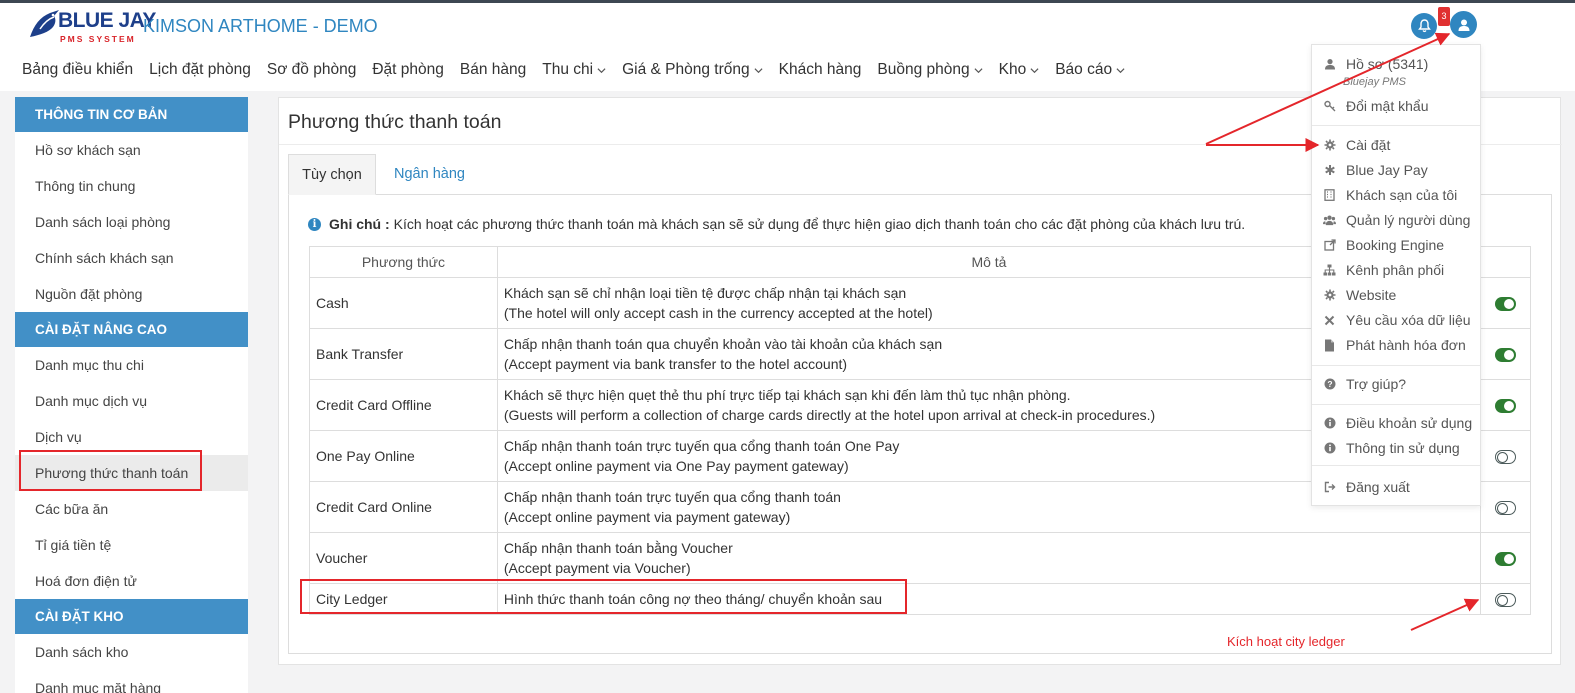  Describe the element at coordinates (686, 69) in the screenshot. I see `menu-item-label: Giá & Phòng trống` at that location.